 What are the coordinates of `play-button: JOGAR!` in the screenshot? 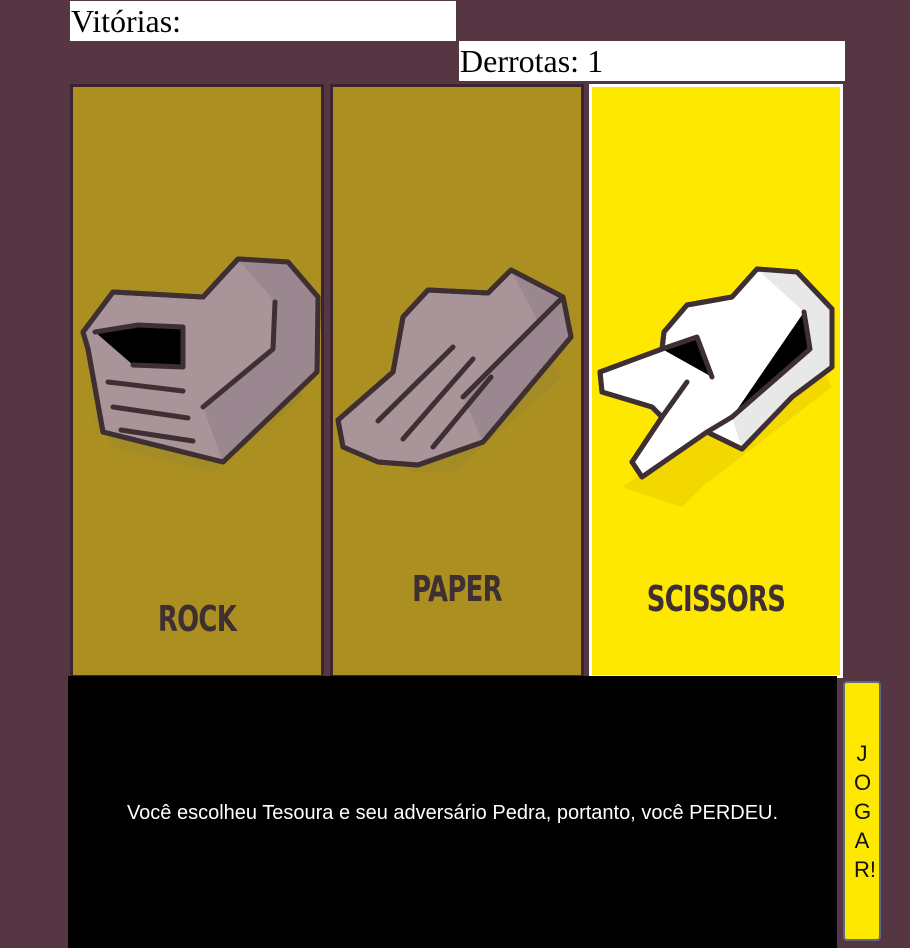 It's located at (862, 811).